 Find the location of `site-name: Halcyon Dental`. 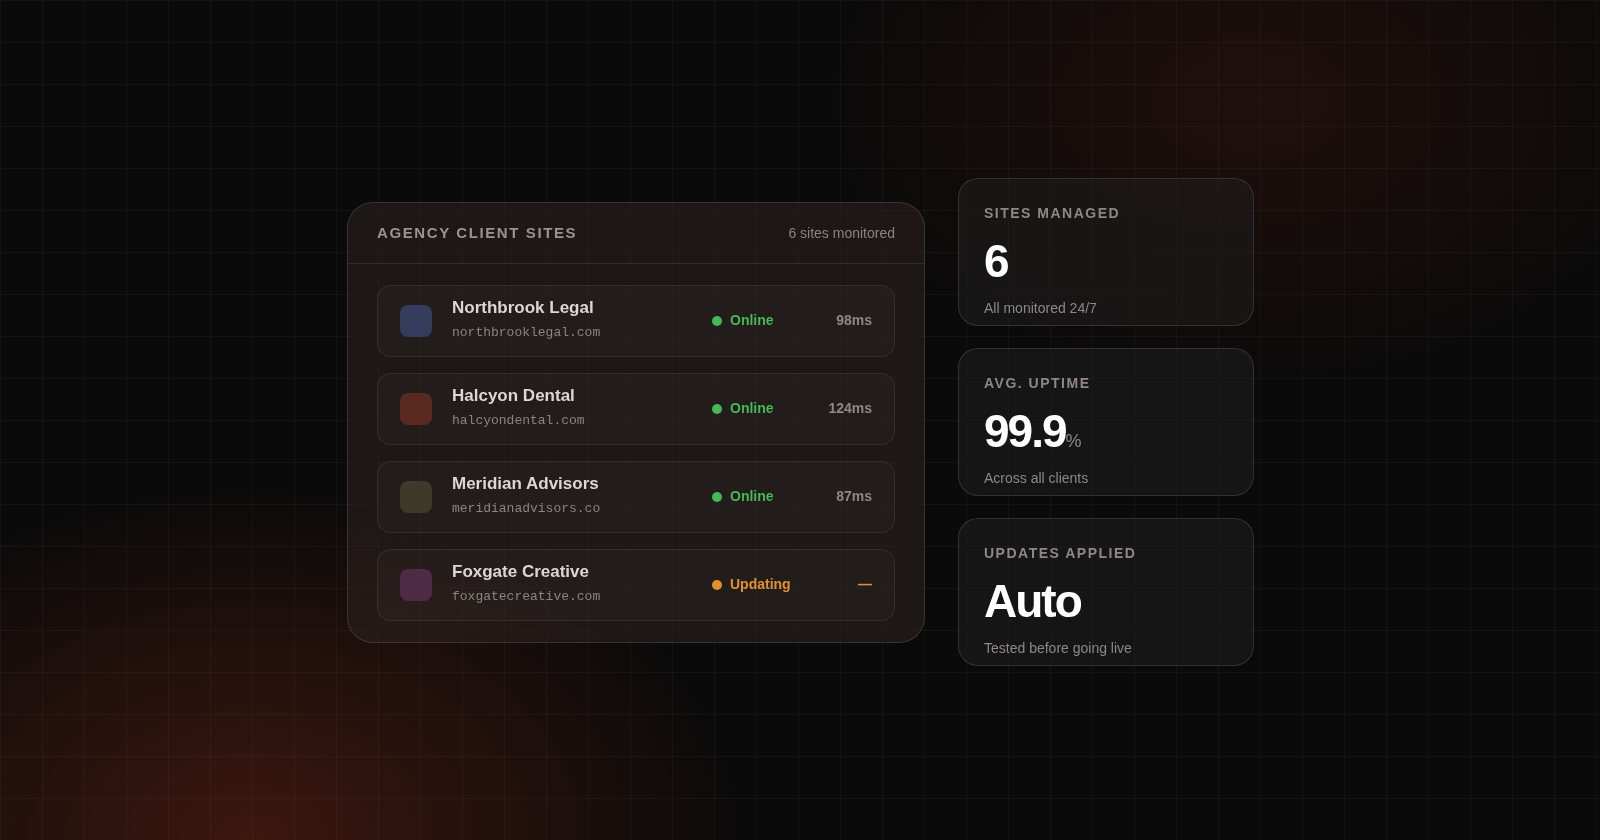

site-name: Halcyon Dental is located at coordinates (514, 396).